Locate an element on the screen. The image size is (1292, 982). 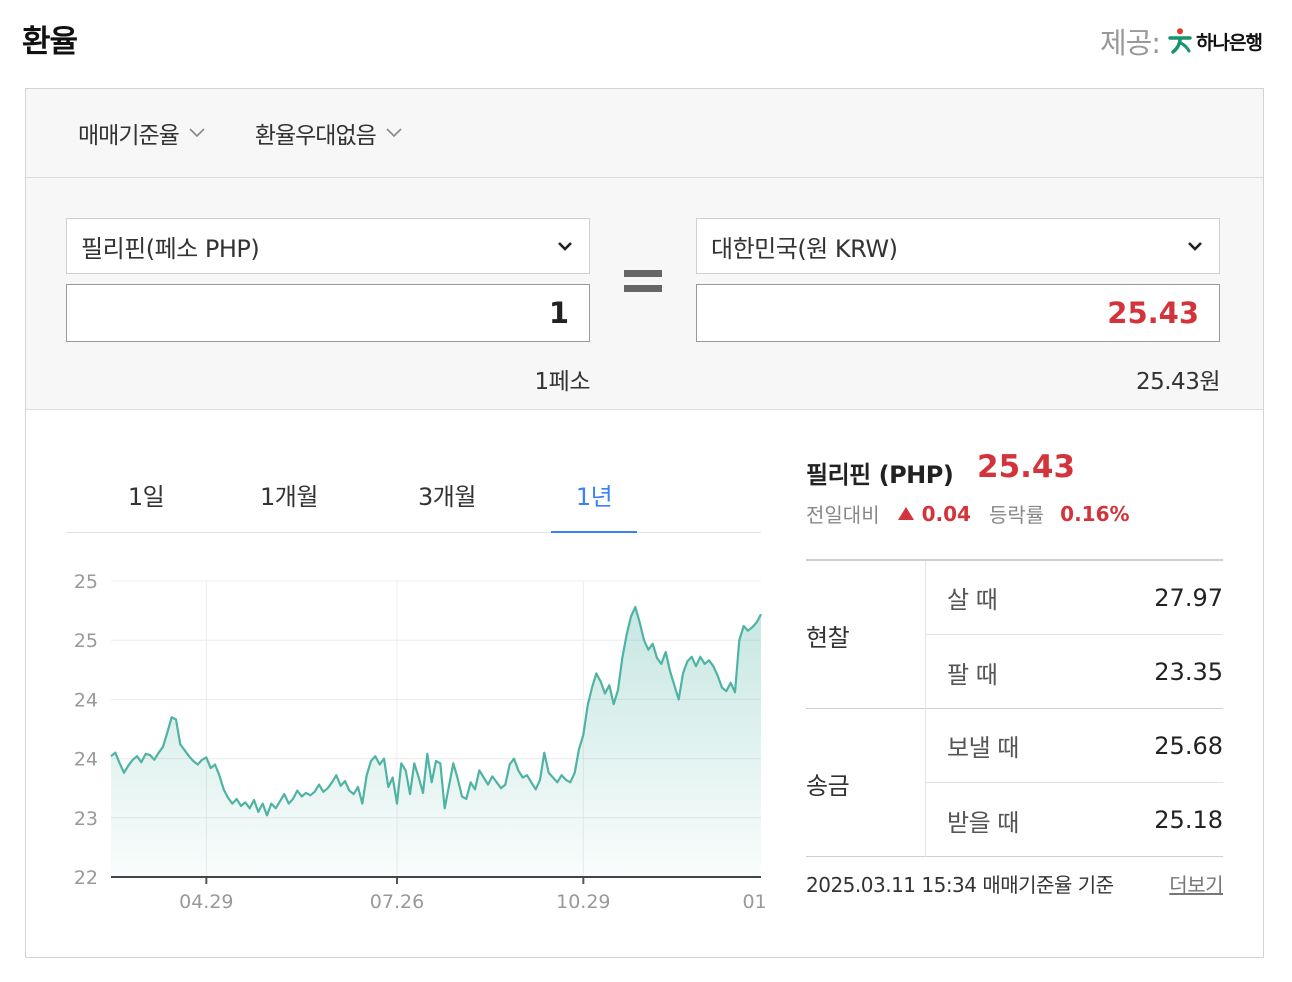
y-tick-label: 23 is located at coordinates (86, 819).